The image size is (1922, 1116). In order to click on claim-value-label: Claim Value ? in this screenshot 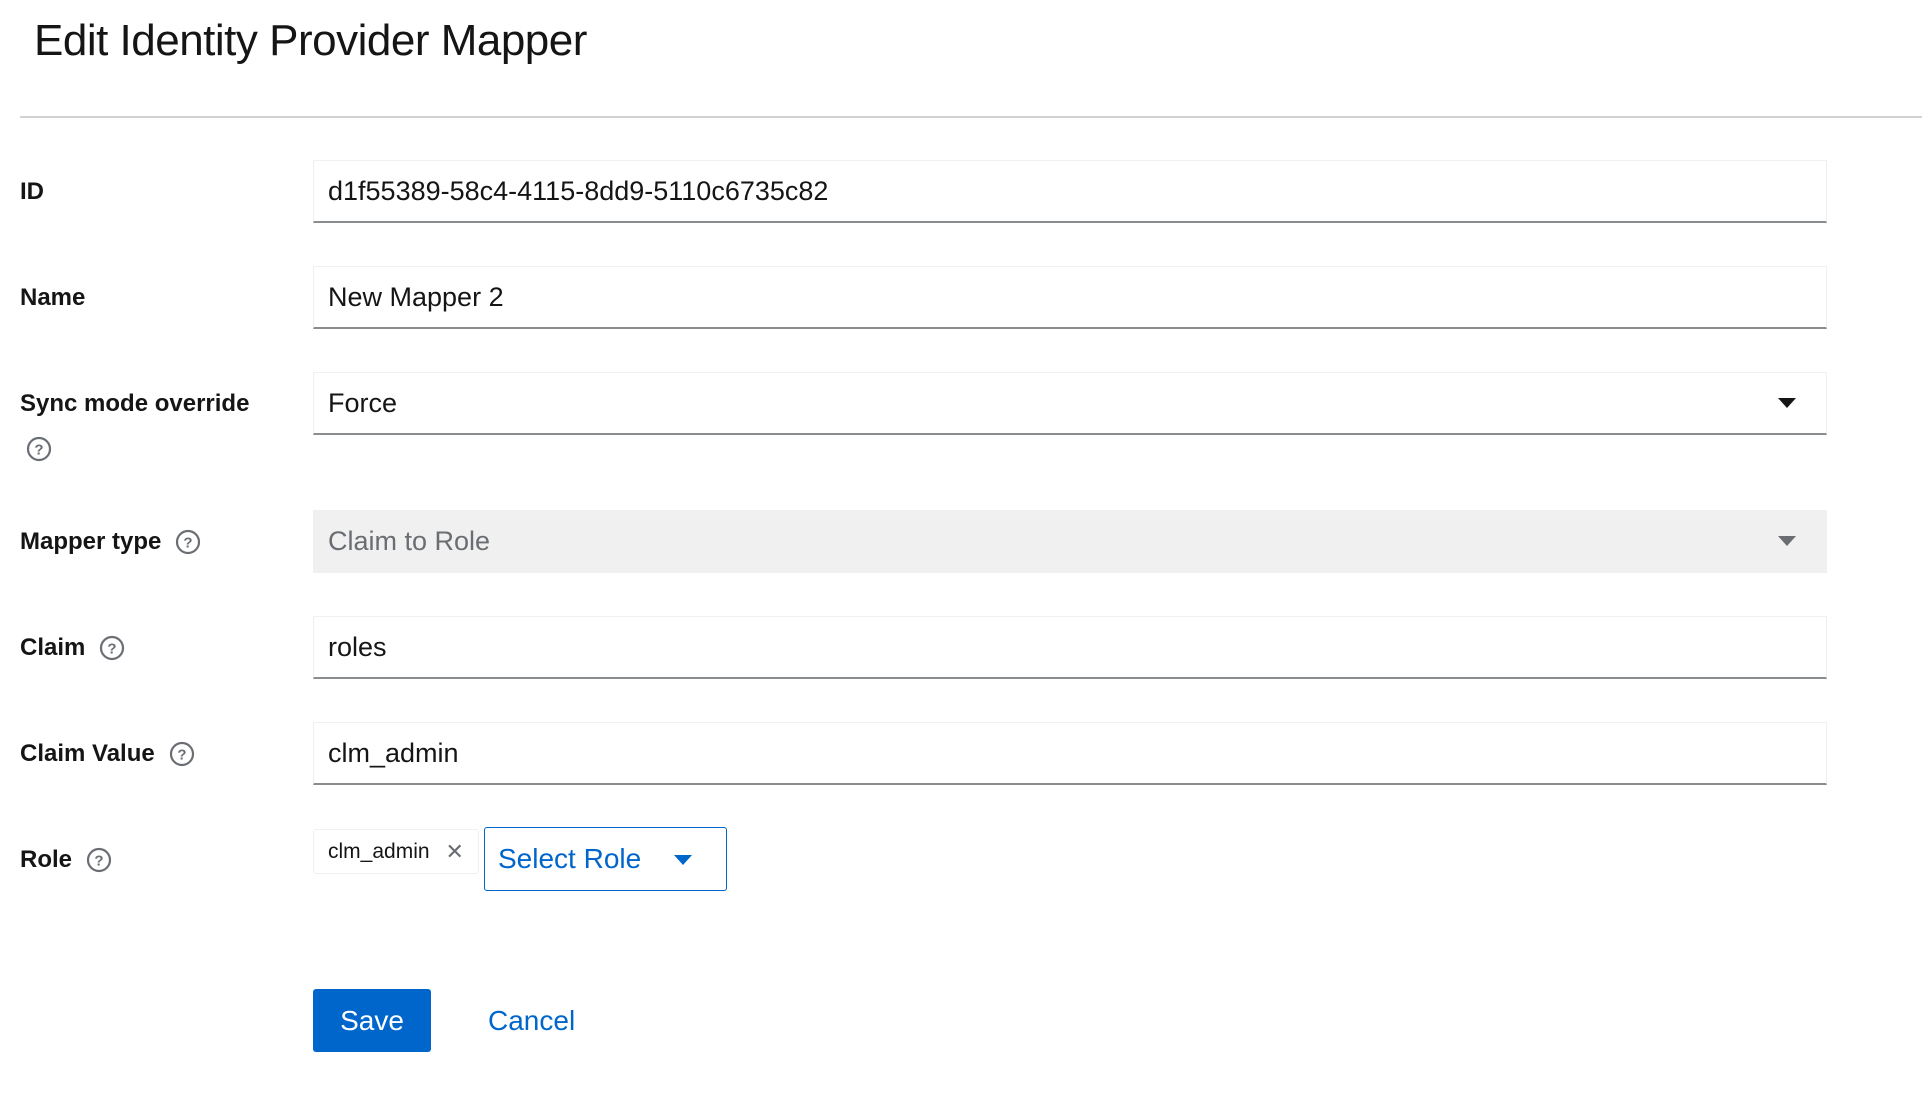, I will do `click(107, 754)`.